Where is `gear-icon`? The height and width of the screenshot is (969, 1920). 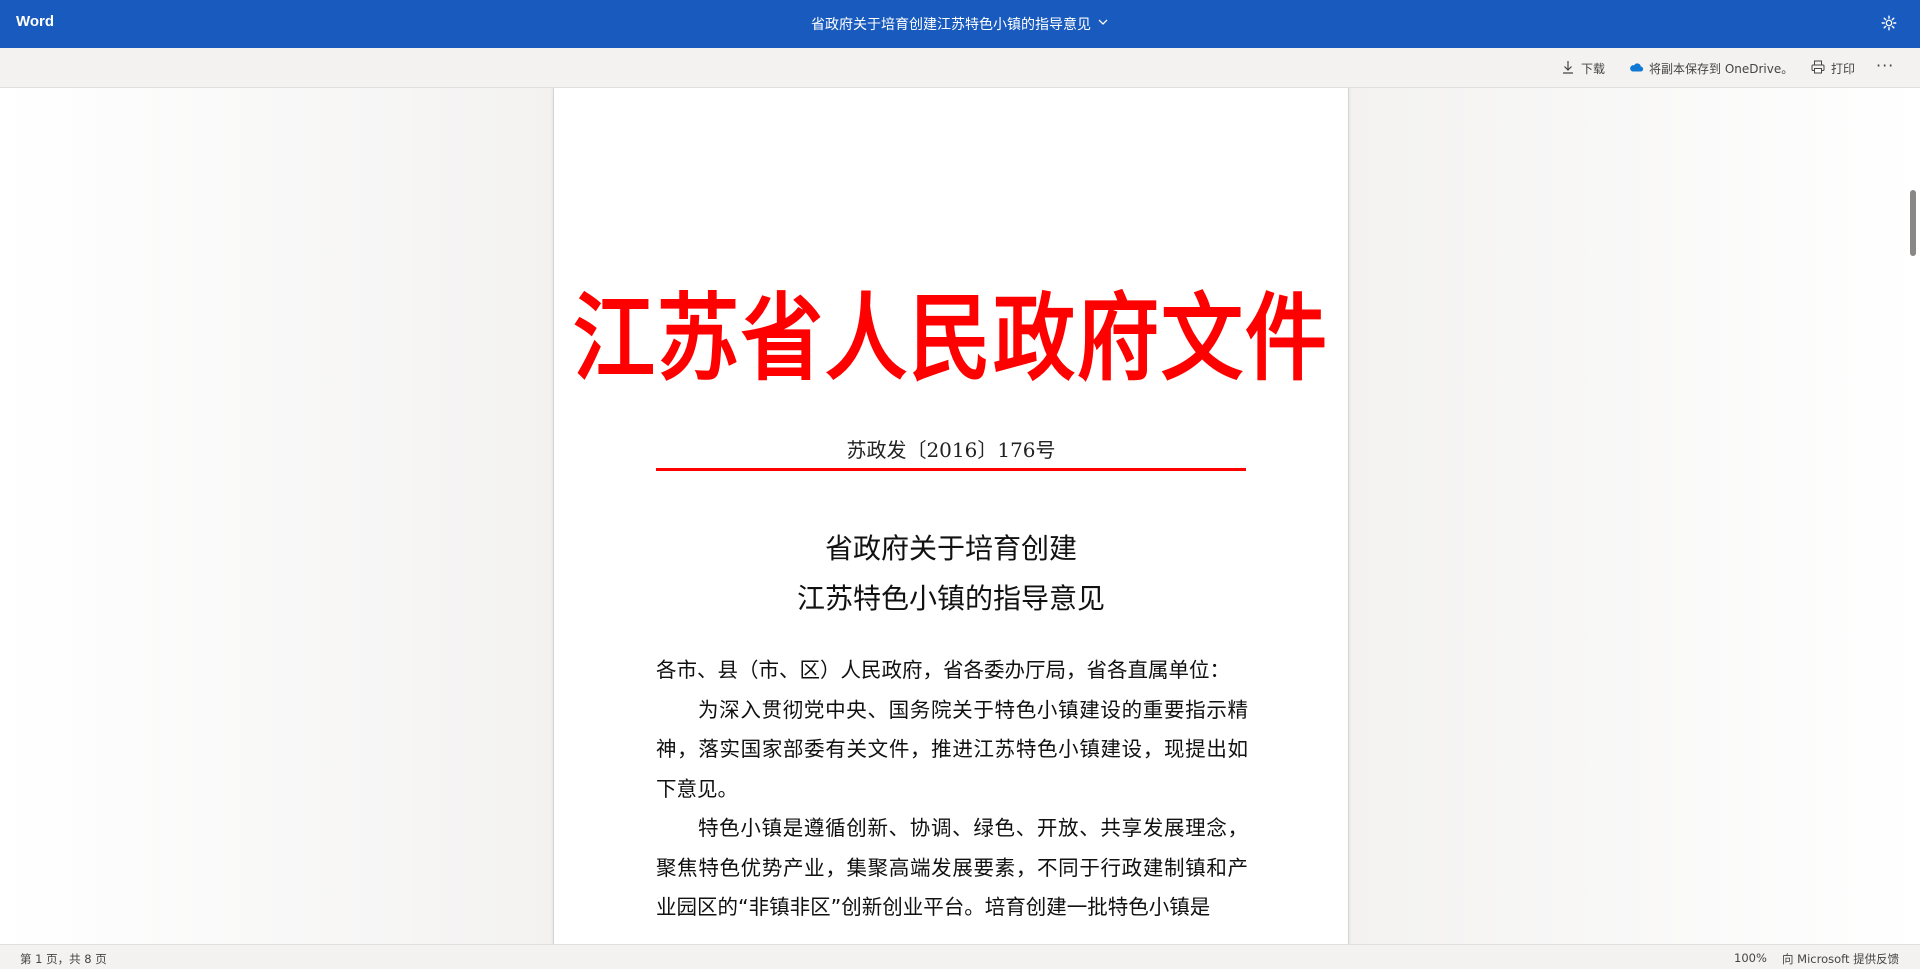
gear-icon is located at coordinates (1889, 25).